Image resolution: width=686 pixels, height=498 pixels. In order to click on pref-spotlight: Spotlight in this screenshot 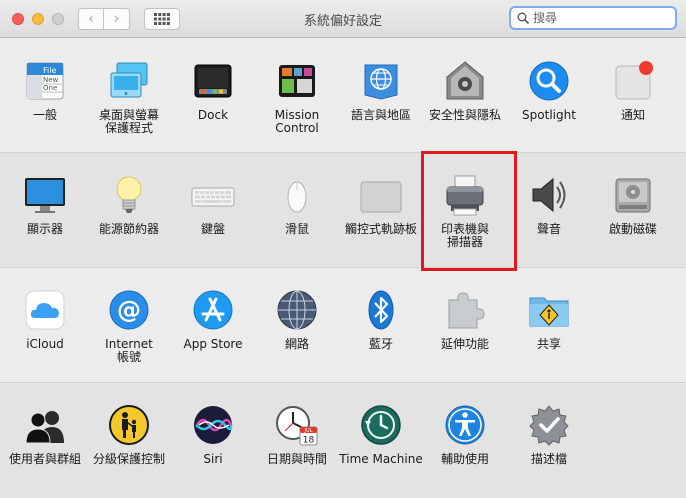, I will do `click(549, 93)`.